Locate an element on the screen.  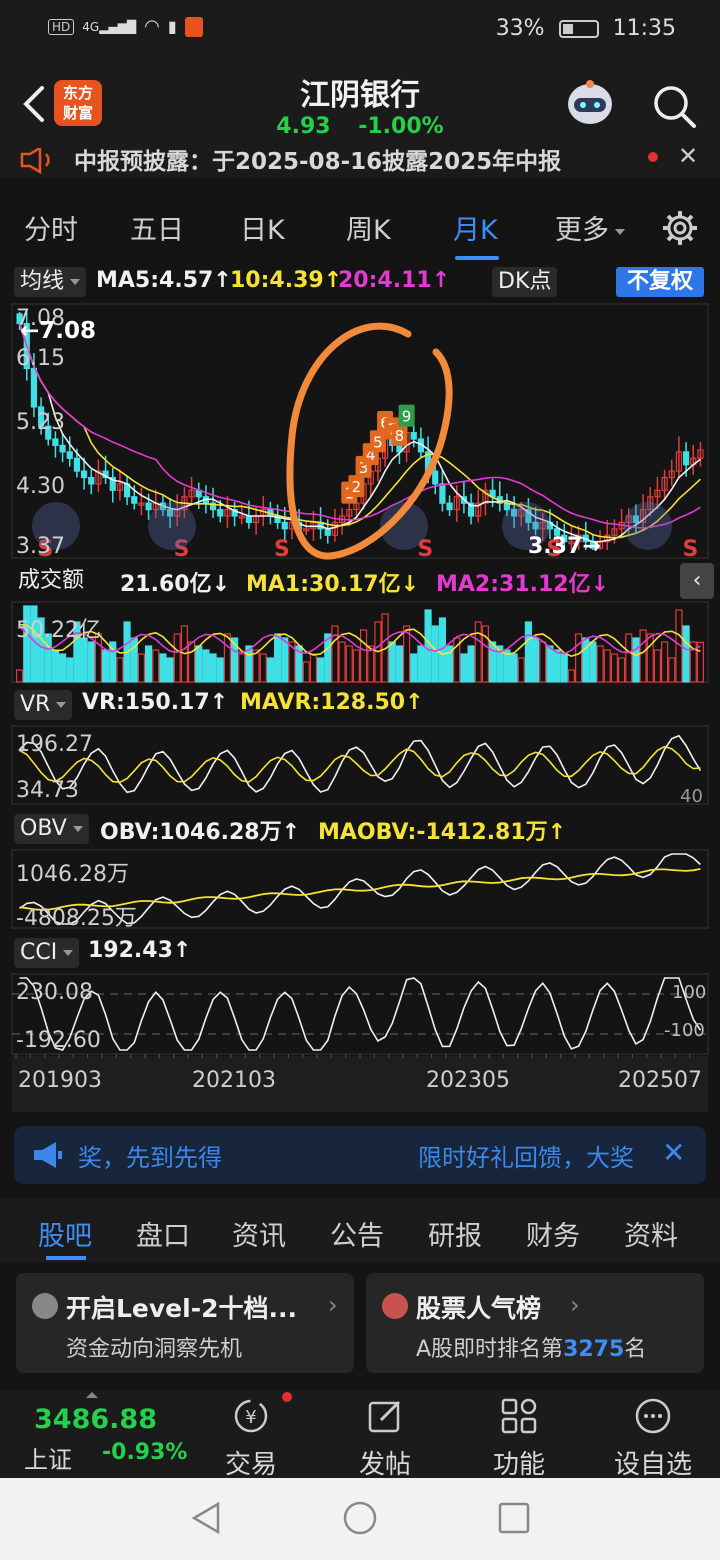
chevron-down-icon is located at coordinates (75, 282).